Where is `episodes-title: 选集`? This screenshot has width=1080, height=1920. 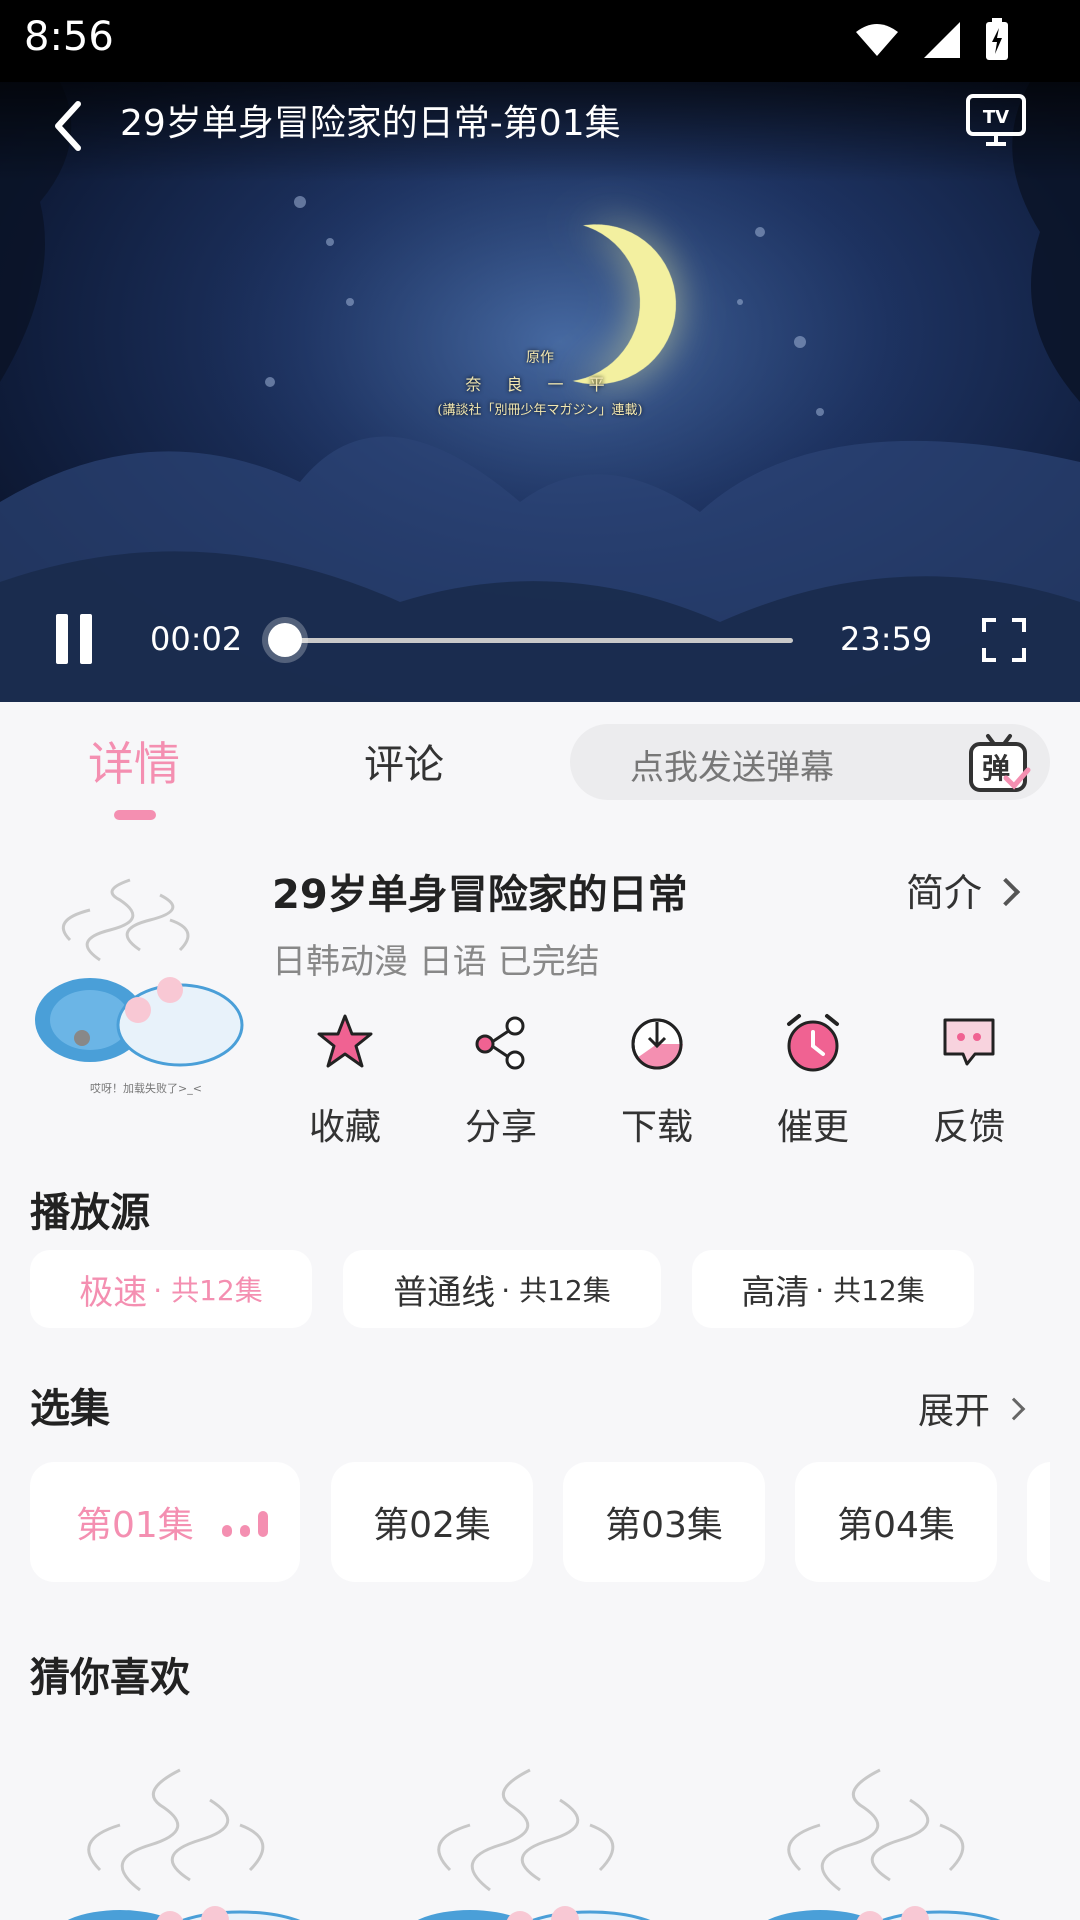 episodes-title: 选集 is located at coordinates (70, 1409).